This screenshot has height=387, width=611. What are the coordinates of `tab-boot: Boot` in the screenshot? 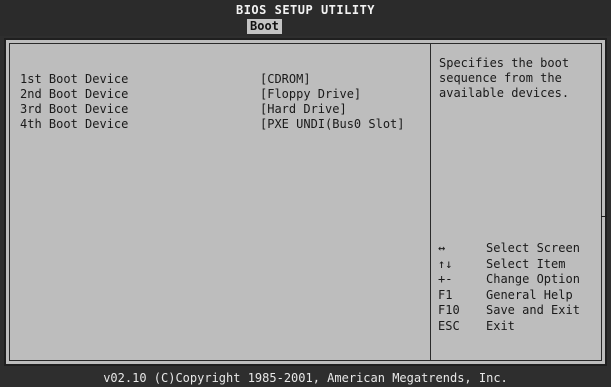 It's located at (264, 26).